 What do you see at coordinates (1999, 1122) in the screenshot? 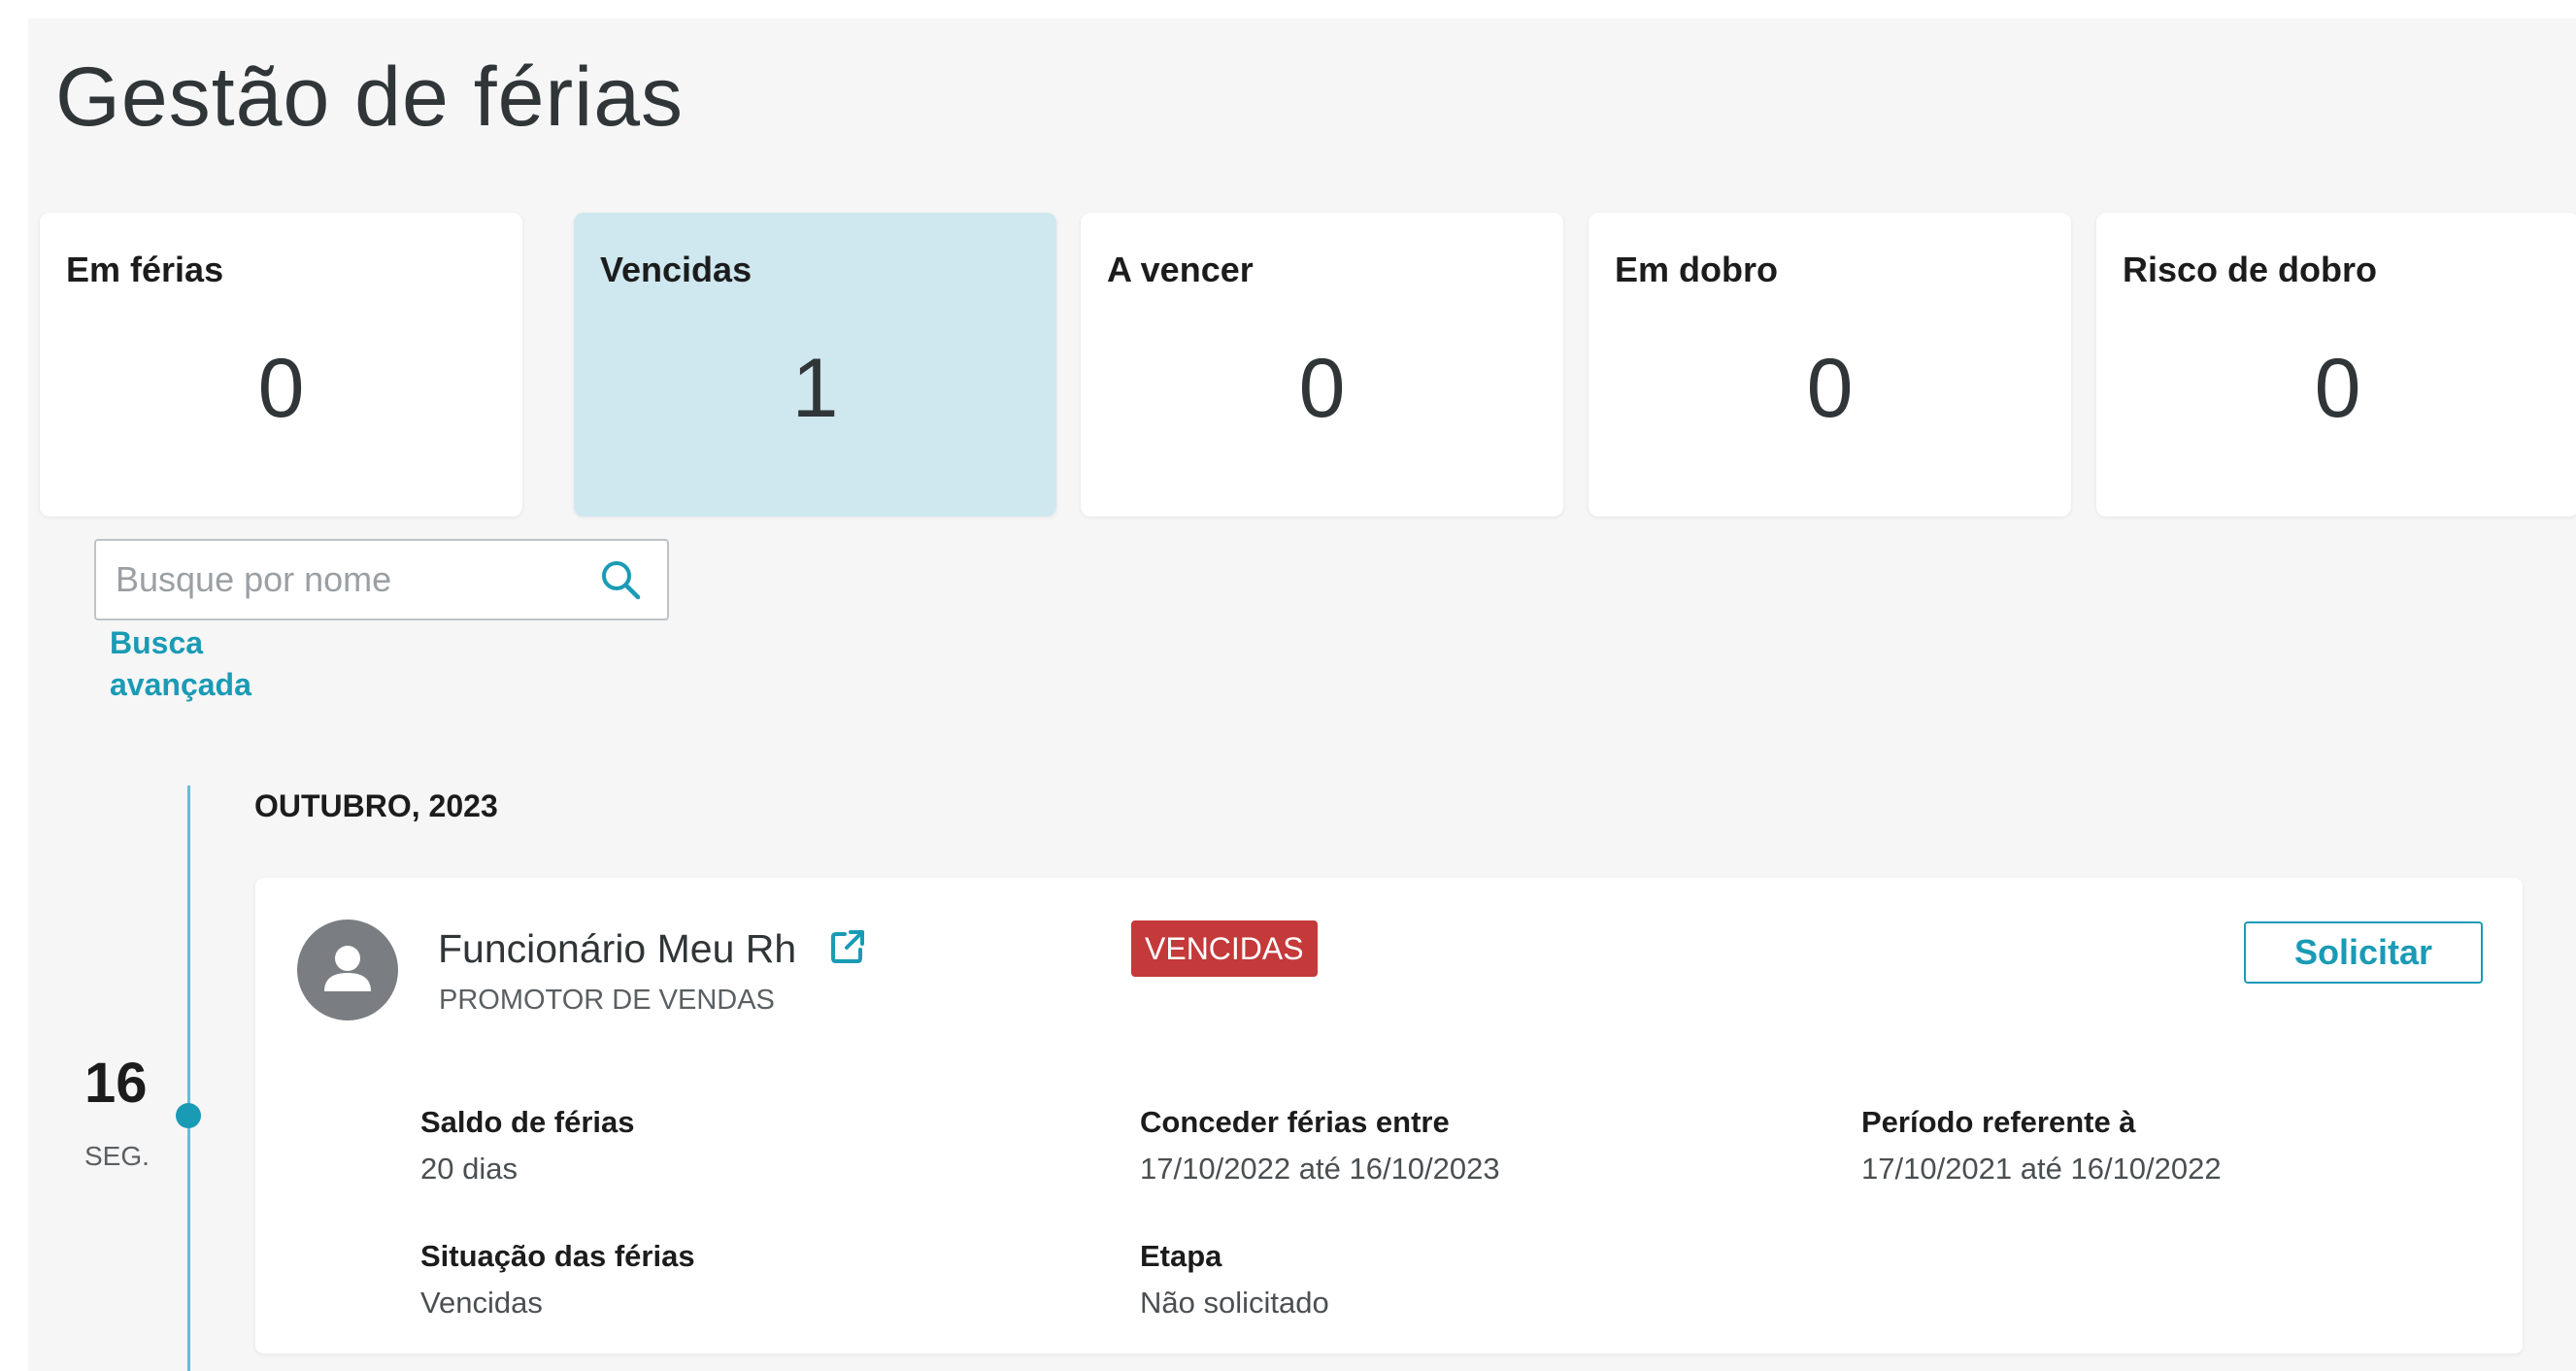
I see `field-label: Período referente à` at bounding box center [1999, 1122].